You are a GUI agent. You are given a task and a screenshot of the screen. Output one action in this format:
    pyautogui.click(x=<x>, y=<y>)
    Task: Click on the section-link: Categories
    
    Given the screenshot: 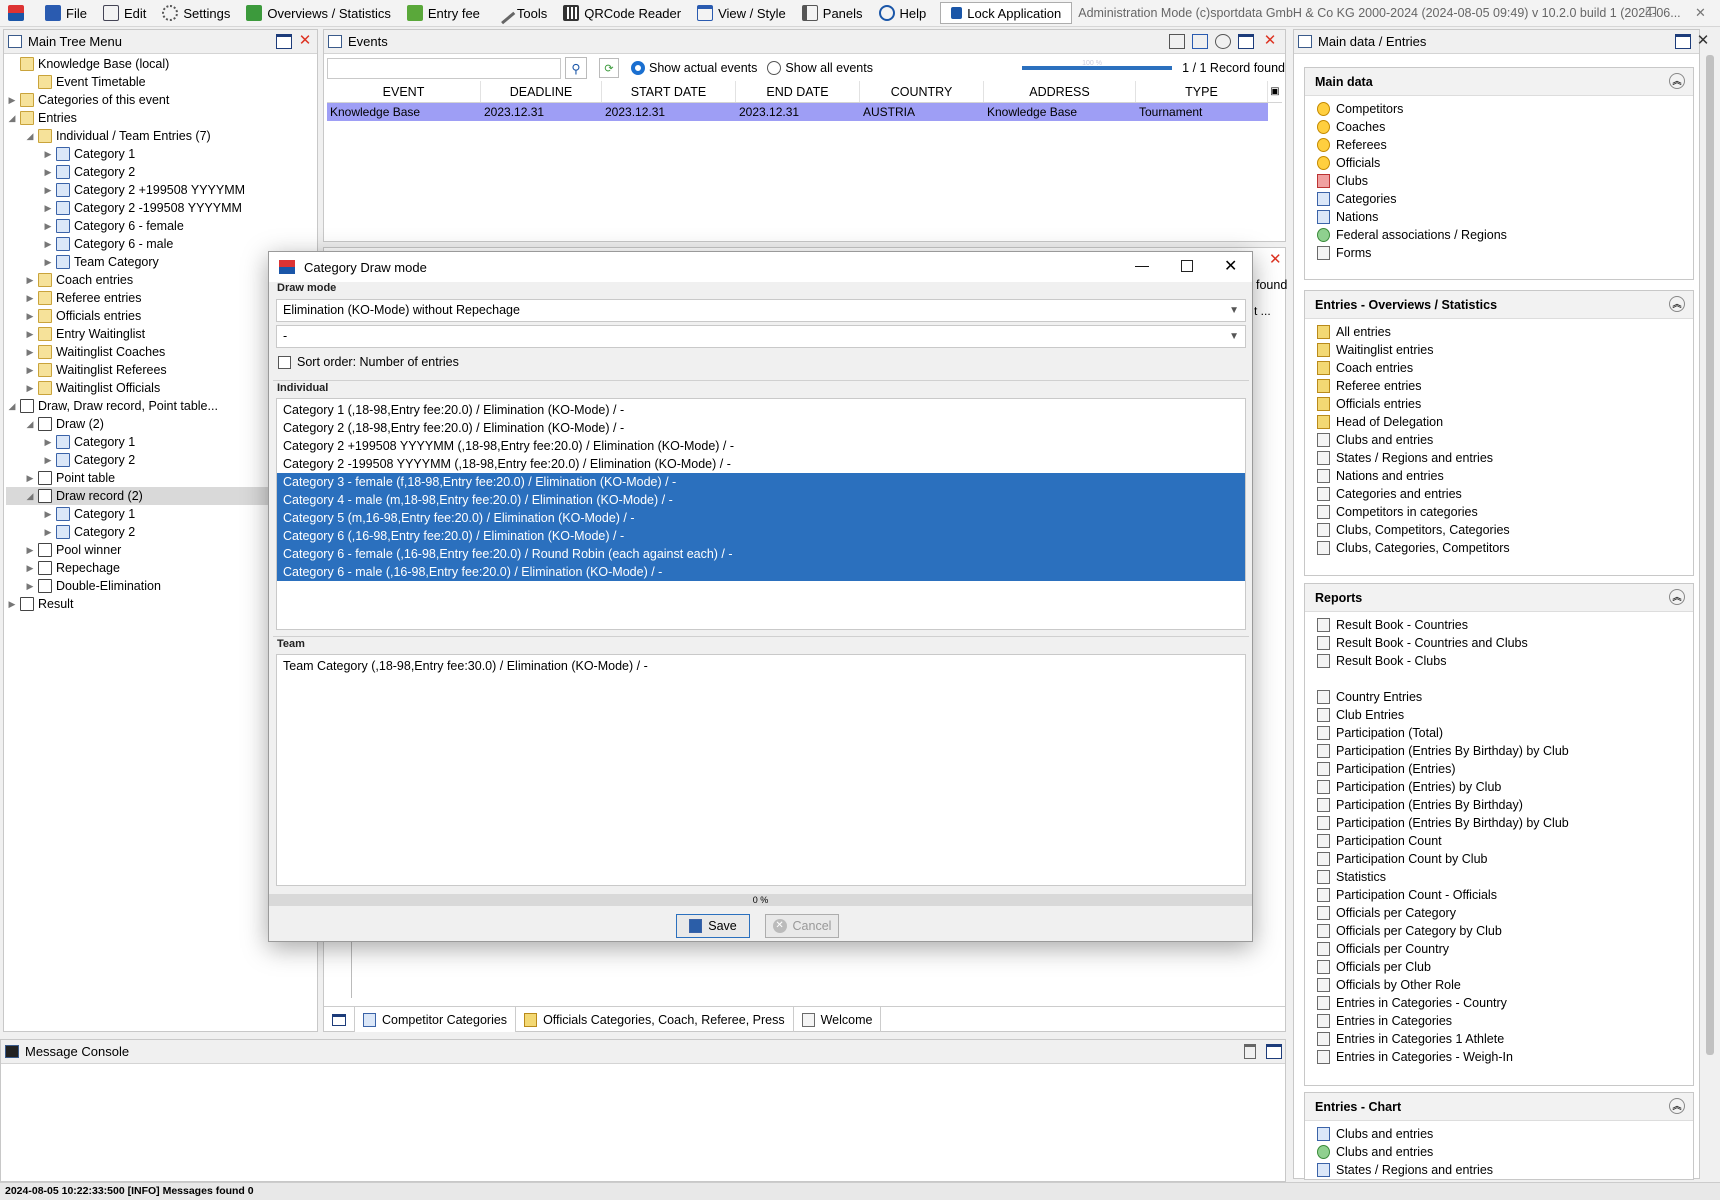 What is the action you would take?
    pyautogui.click(x=1499, y=199)
    